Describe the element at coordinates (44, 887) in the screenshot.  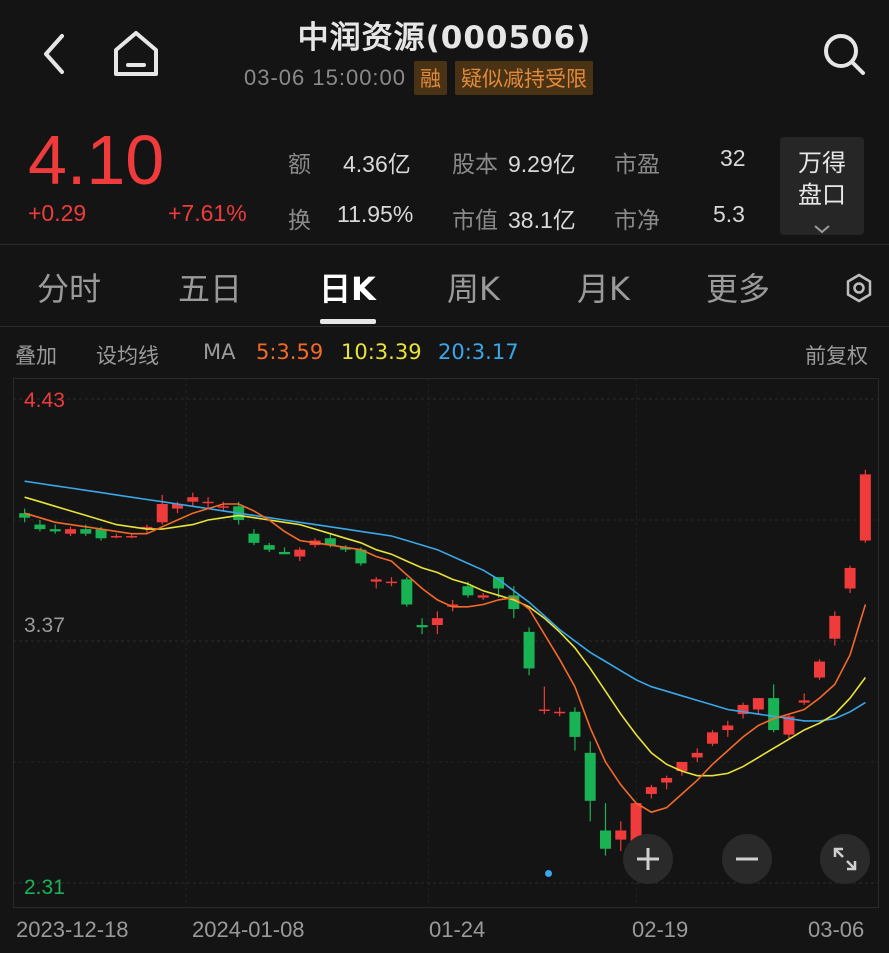
I see `y-axis-low-label: 2.31` at that location.